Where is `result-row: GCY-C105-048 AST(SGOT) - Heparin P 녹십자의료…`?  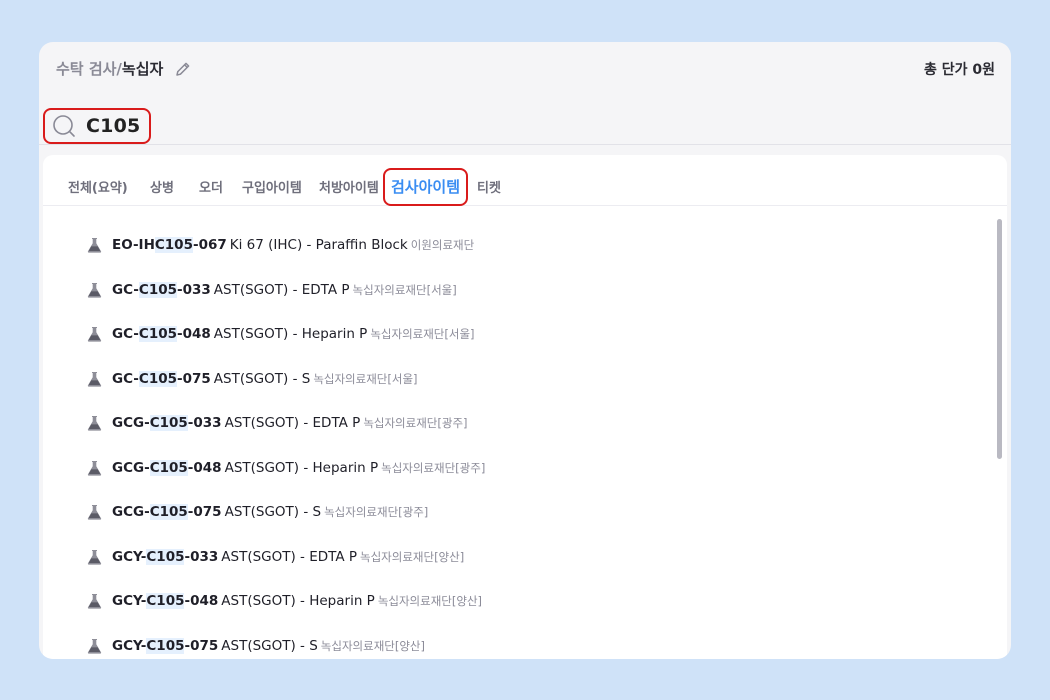 result-row: GCY-C105-048 AST(SGOT) - Heparin P 녹십자의료… is located at coordinates (513, 601).